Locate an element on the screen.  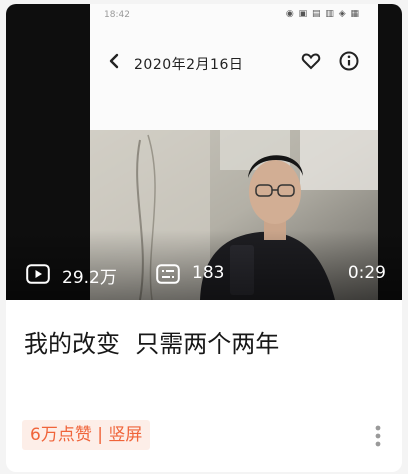
thumbnail-status-time: 18:42 is located at coordinates (117, 15).